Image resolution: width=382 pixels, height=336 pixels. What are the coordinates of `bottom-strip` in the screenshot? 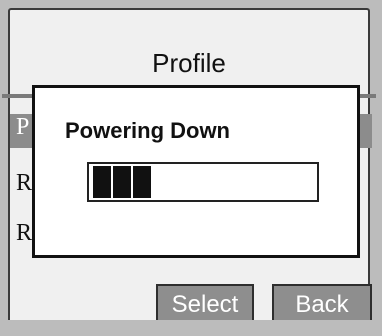 It's located at (191, 328).